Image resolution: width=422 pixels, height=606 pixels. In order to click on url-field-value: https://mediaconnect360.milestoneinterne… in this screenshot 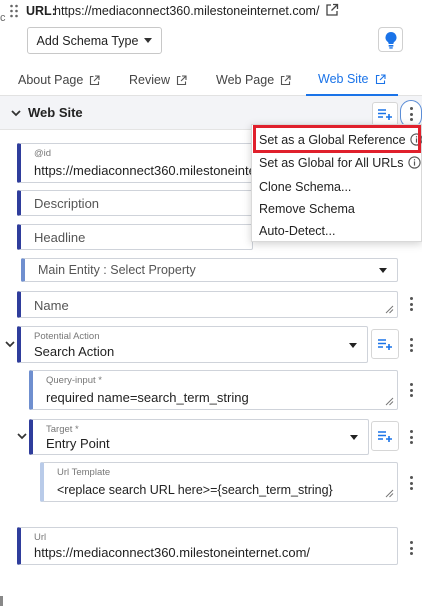, I will do `click(172, 552)`.